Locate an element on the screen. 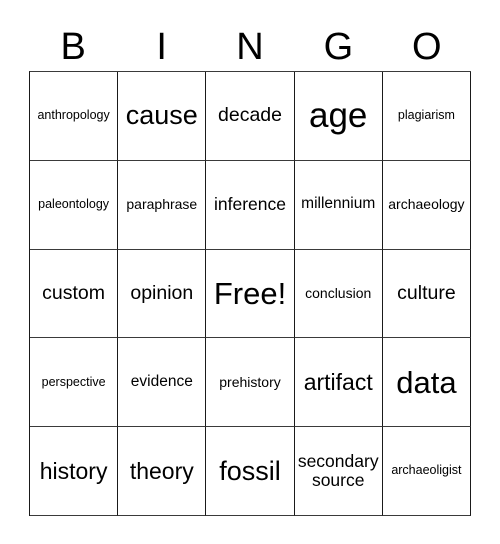 The height and width of the screenshot is (544, 500). bingo-cell: artifact is located at coordinates (338, 383).